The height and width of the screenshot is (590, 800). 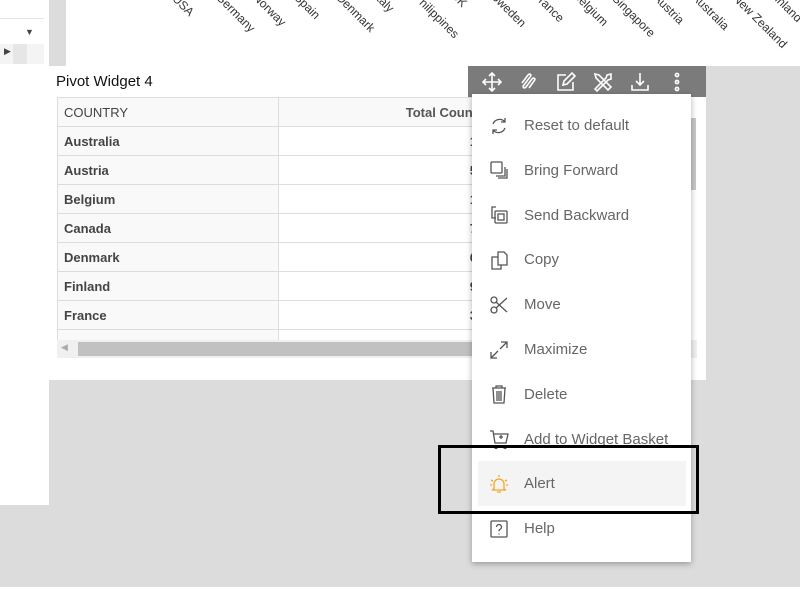 What do you see at coordinates (64, 347) in the screenshot?
I see `scroll-left-icon: ◀` at bounding box center [64, 347].